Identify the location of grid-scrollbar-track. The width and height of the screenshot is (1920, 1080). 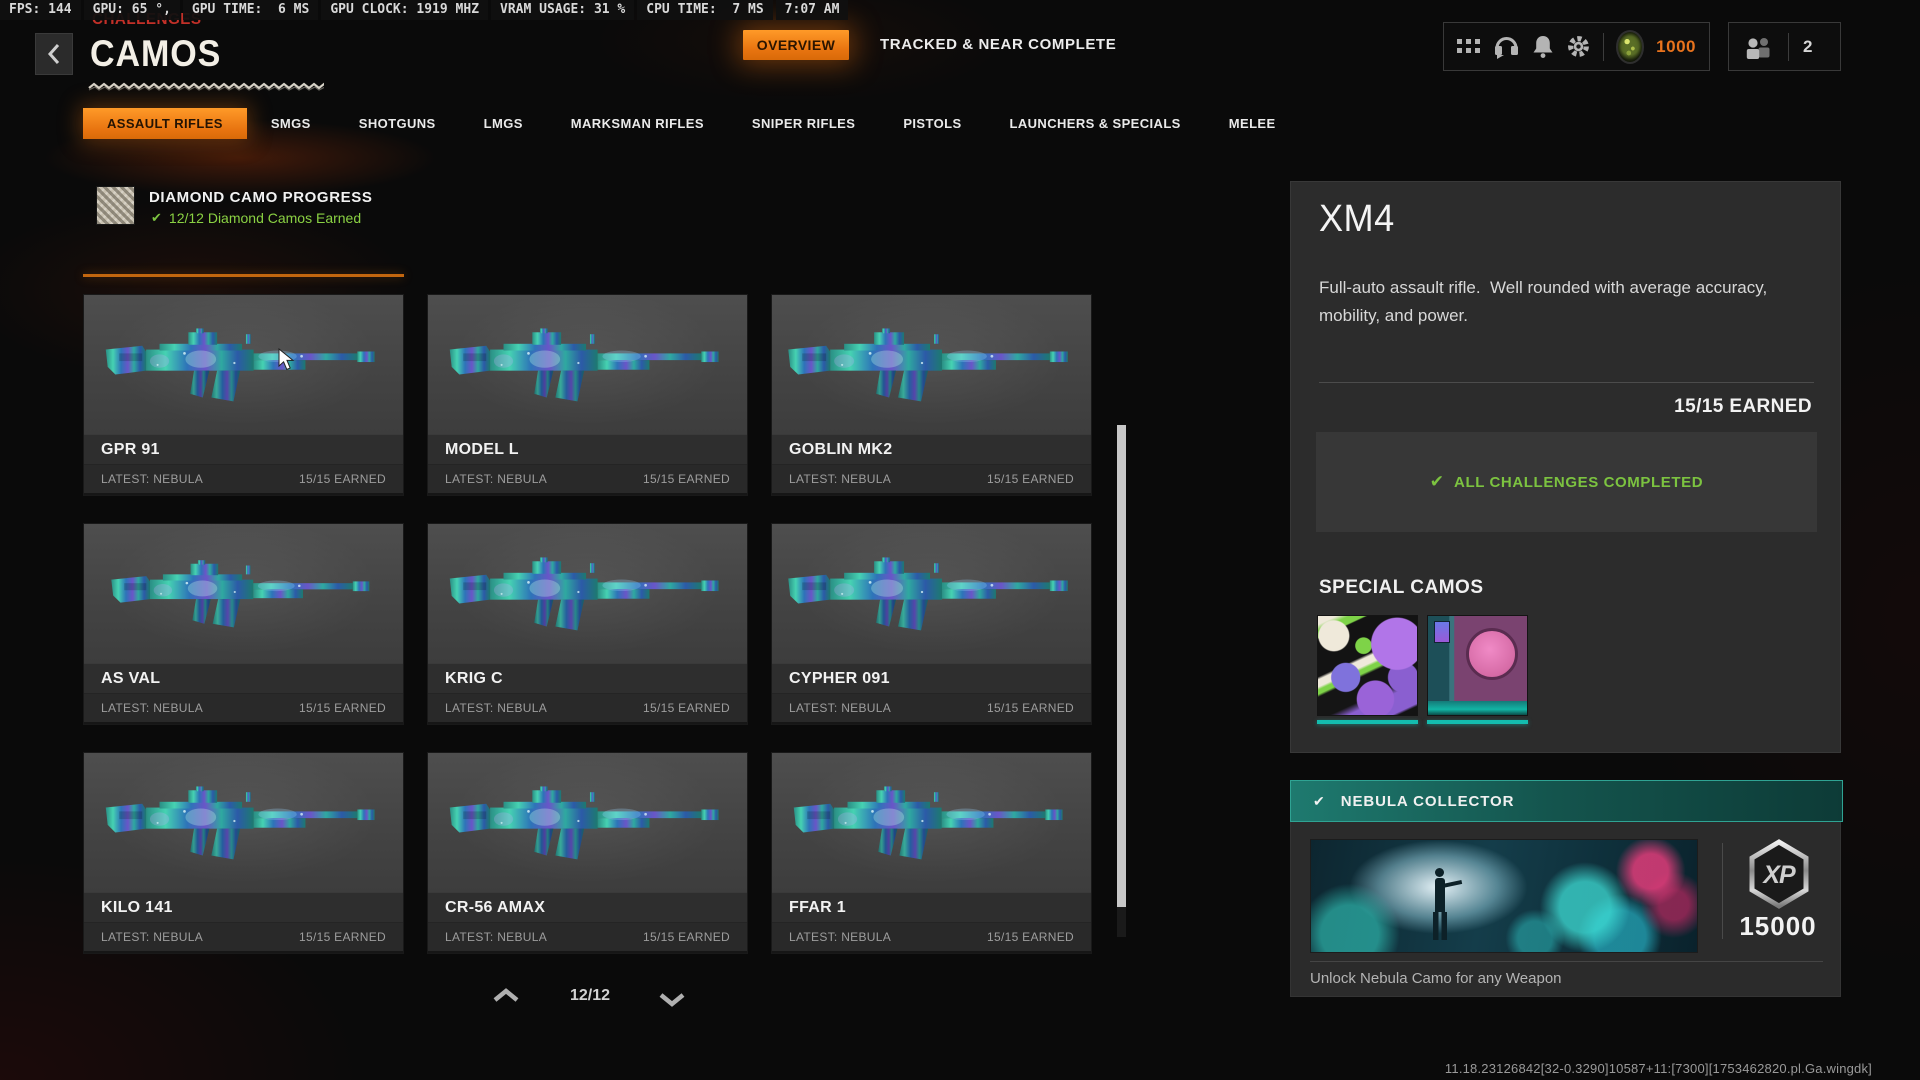
(1121, 681).